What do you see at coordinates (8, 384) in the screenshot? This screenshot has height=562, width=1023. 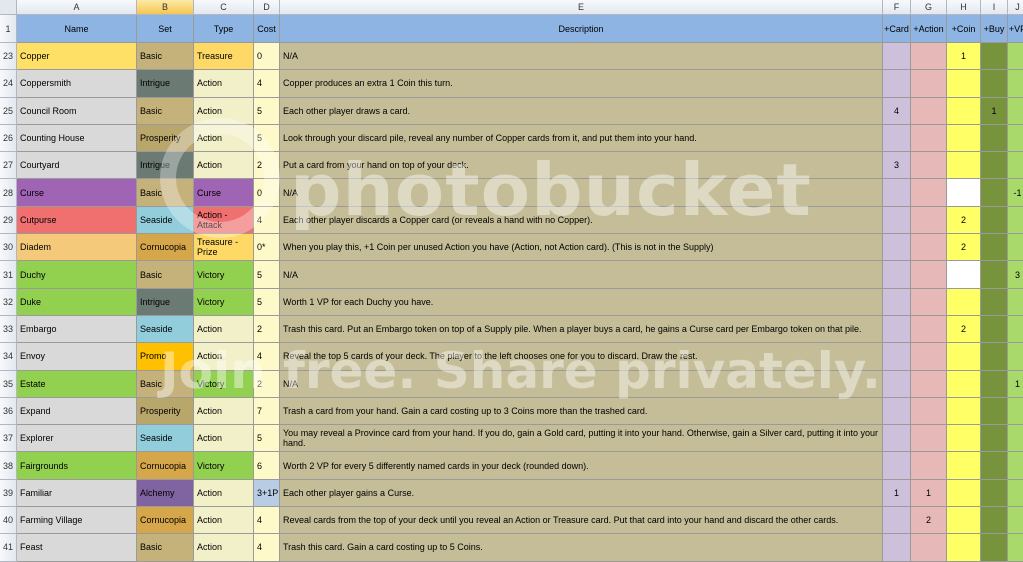 I see `row-header: 35` at bounding box center [8, 384].